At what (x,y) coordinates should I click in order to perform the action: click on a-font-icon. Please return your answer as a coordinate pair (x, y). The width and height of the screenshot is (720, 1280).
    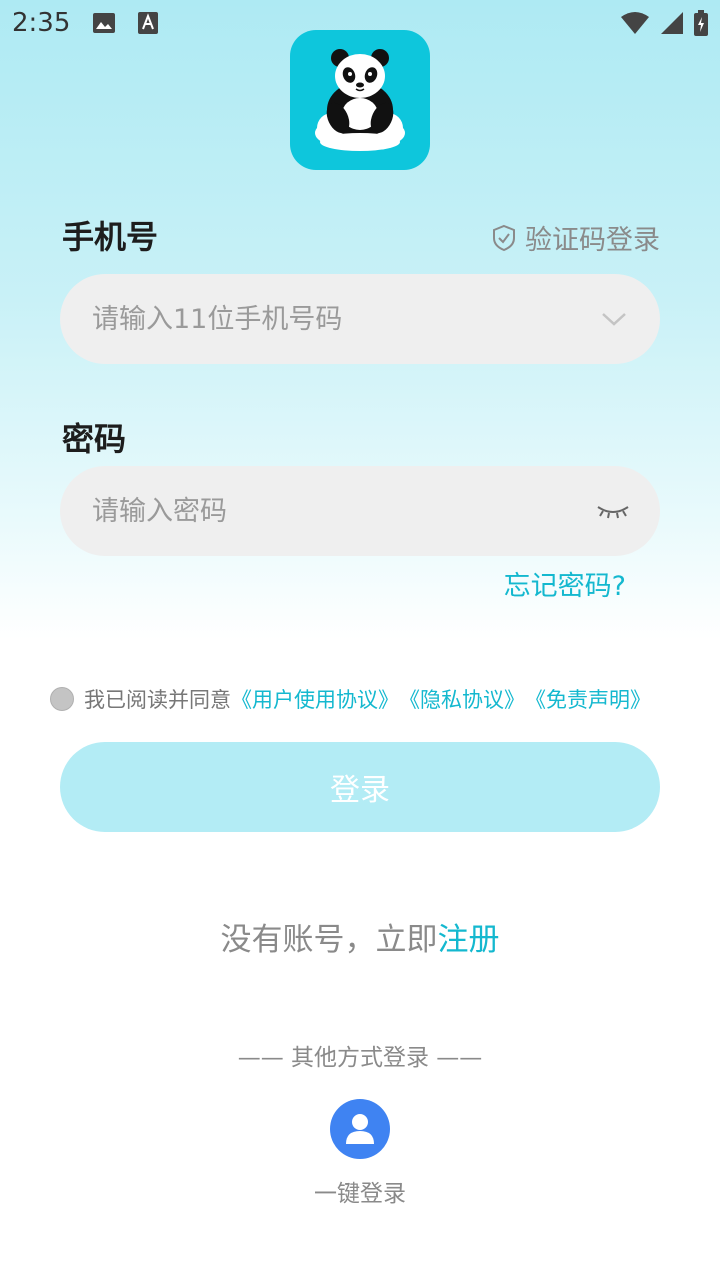
    Looking at the image, I should click on (148, 23).